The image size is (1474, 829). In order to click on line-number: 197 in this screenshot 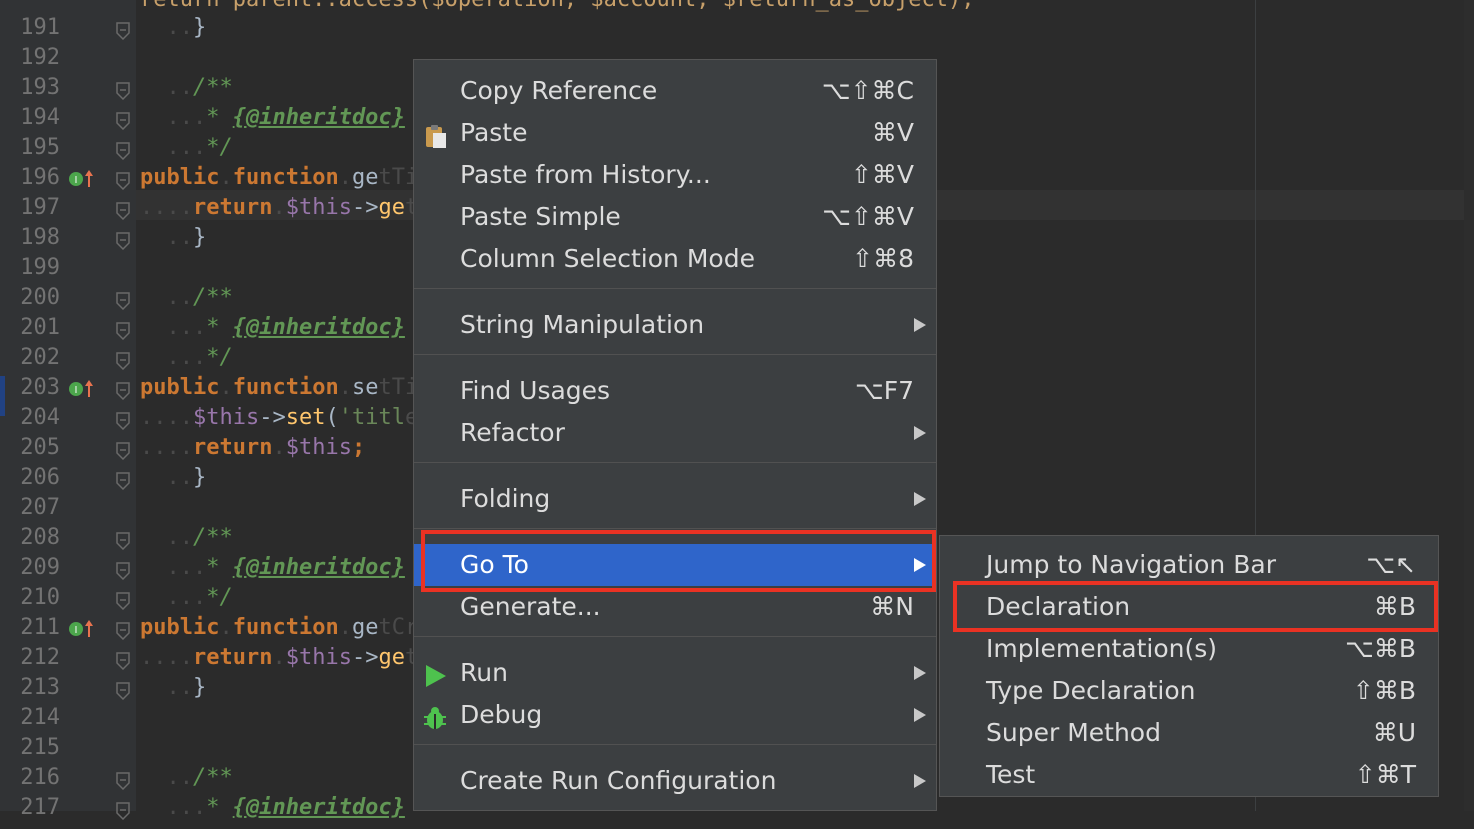, I will do `click(40, 207)`.